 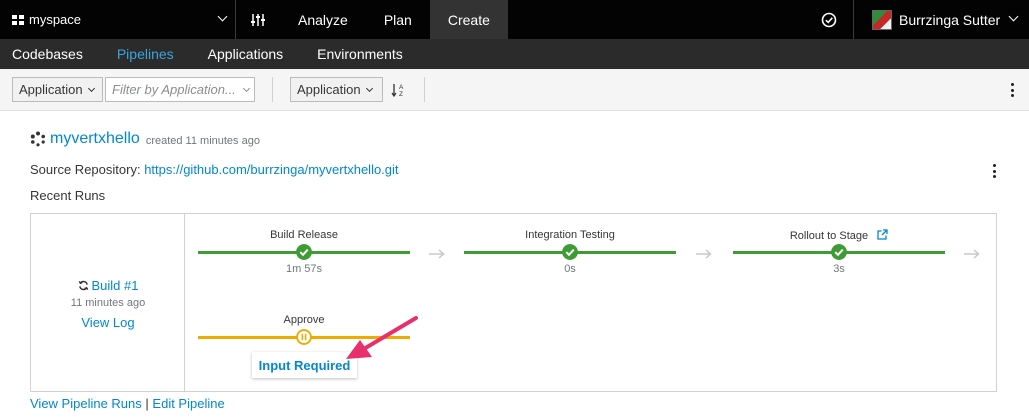 I want to click on stage-name: Integration Testing, so click(x=570, y=235).